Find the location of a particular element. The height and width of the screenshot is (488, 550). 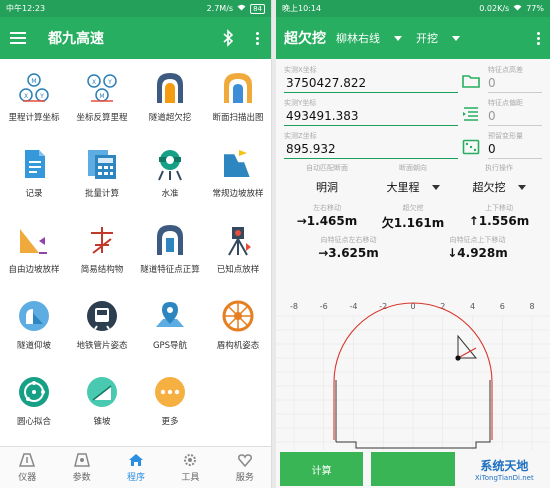

grid-item-coord-to-mileage: X YM 坐标反算里程 is located at coordinates (102, 100).